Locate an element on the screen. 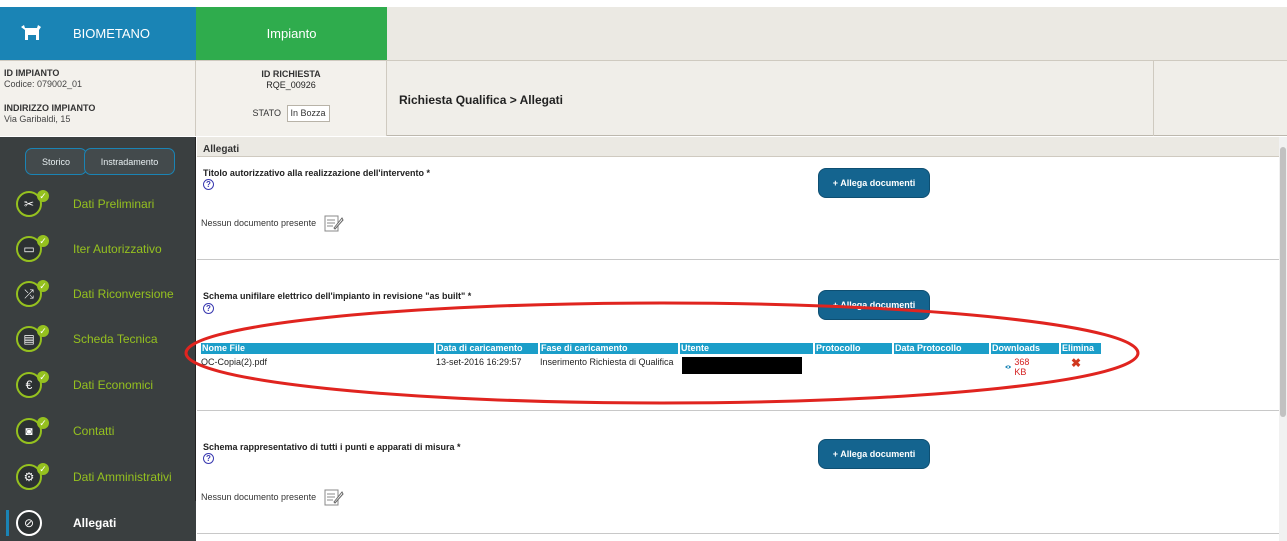 This screenshot has width=1287, height=541. brand-tab: BIOMETANO is located at coordinates (98, 33).